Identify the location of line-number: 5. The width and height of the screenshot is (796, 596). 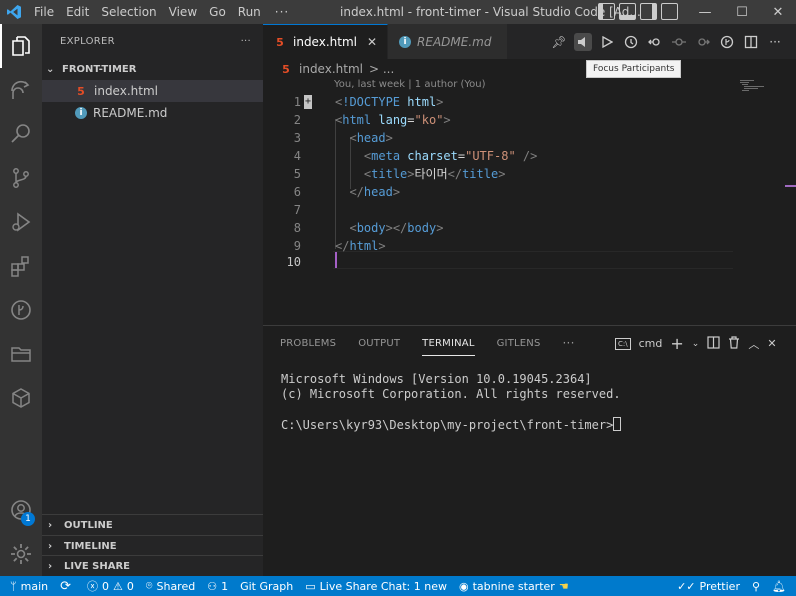
(297, 174).